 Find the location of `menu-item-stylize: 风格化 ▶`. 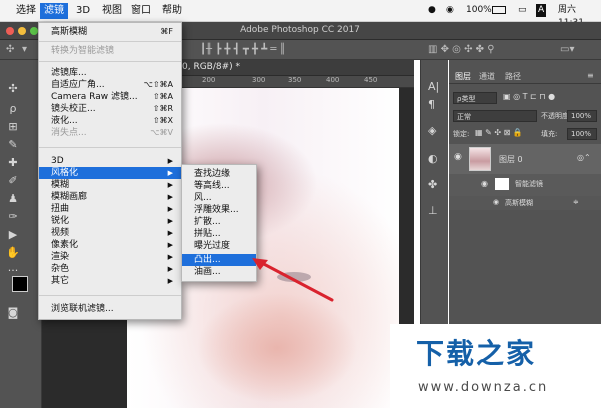

menu-item-stylize: 风格化 ▶ is located at coordinates (110, 173).